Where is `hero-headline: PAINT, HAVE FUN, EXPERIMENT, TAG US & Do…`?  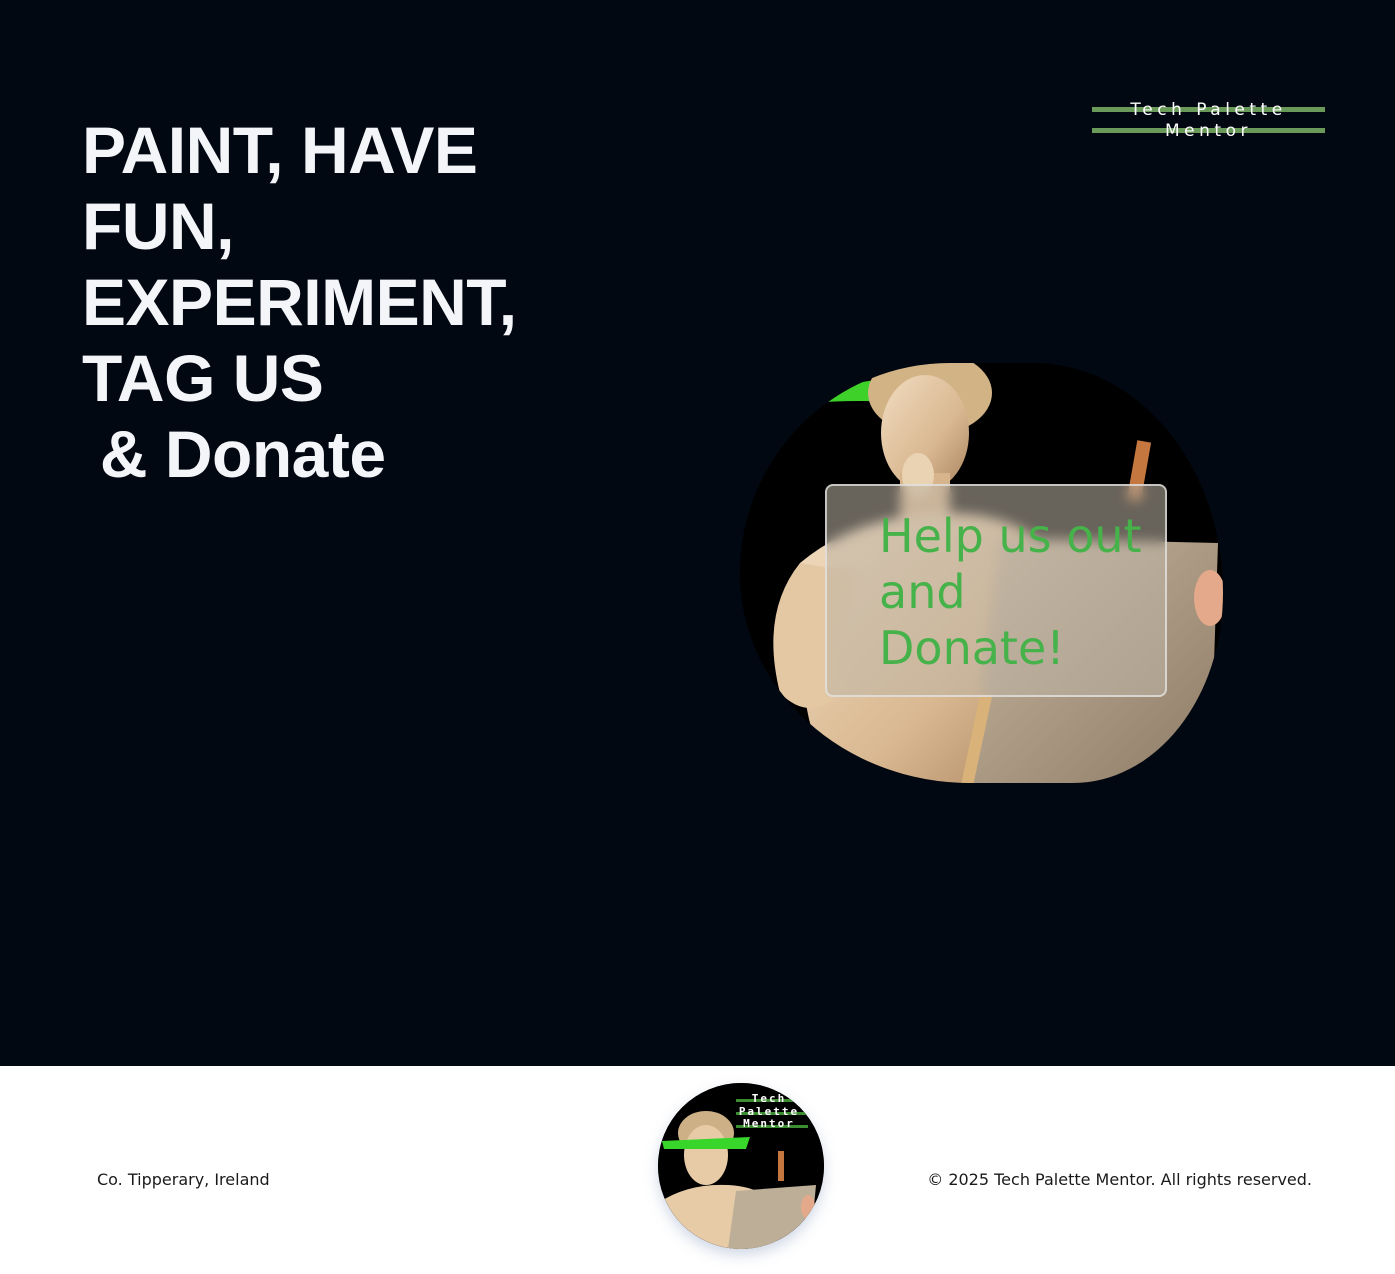
hero-headline: PAINT, HAVE FUN, EXPERIMENT, TAG US & Do… is located at coordinates (299, 302).